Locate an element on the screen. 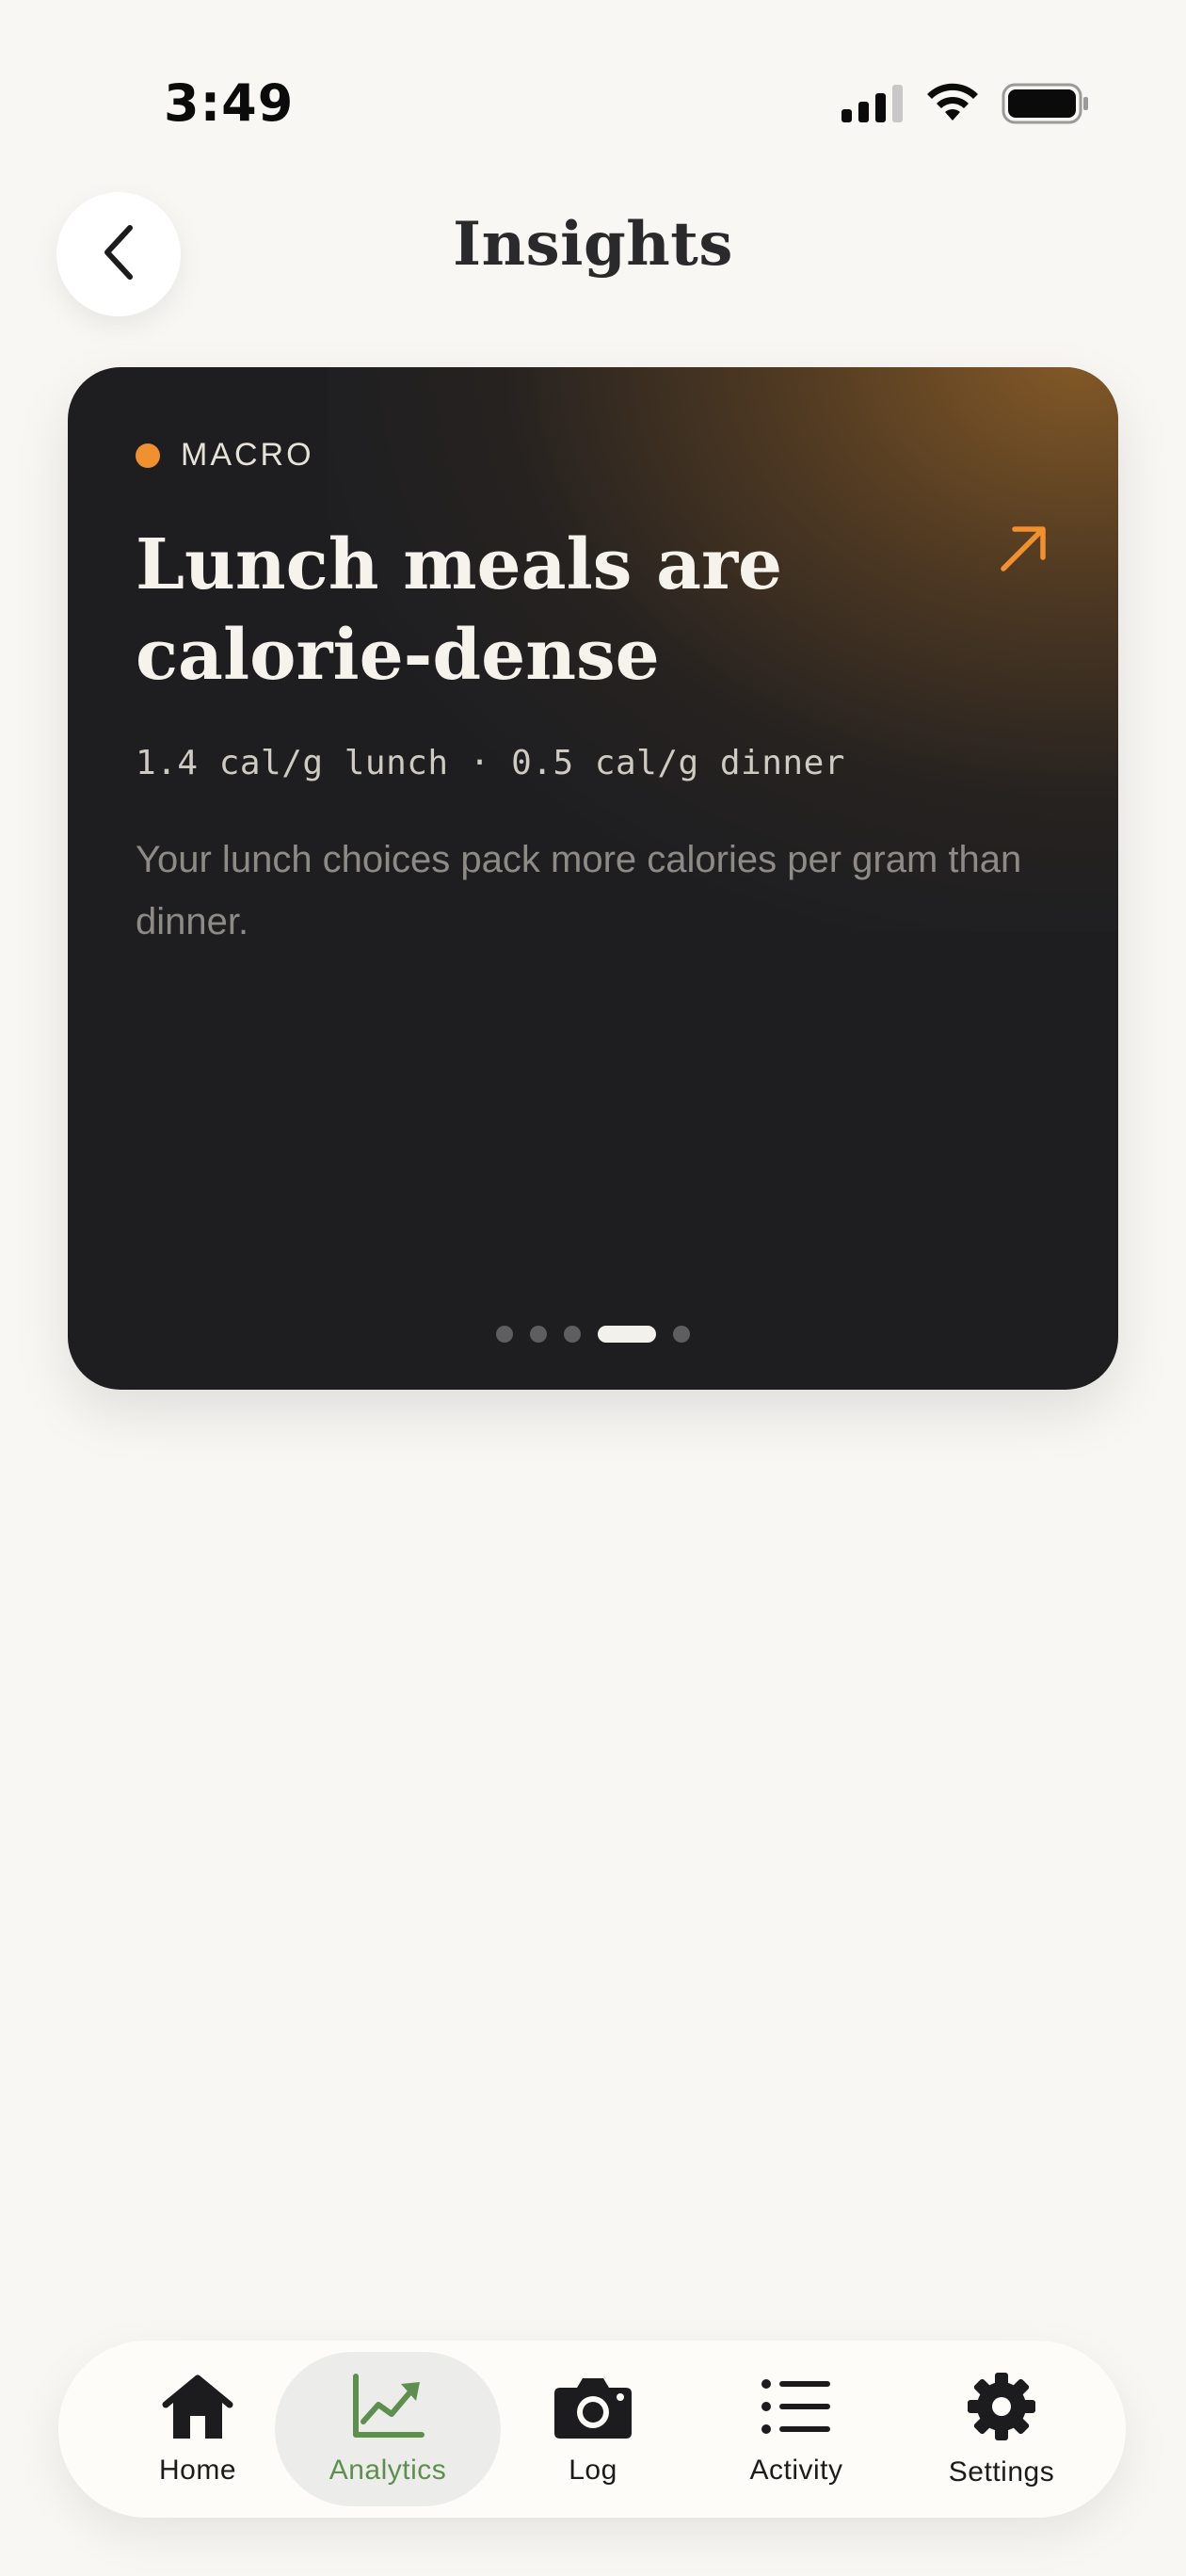 This screenshot has height=2576, width=1186. insight-category-tag: MACRO is located at coordinates (225, 455).